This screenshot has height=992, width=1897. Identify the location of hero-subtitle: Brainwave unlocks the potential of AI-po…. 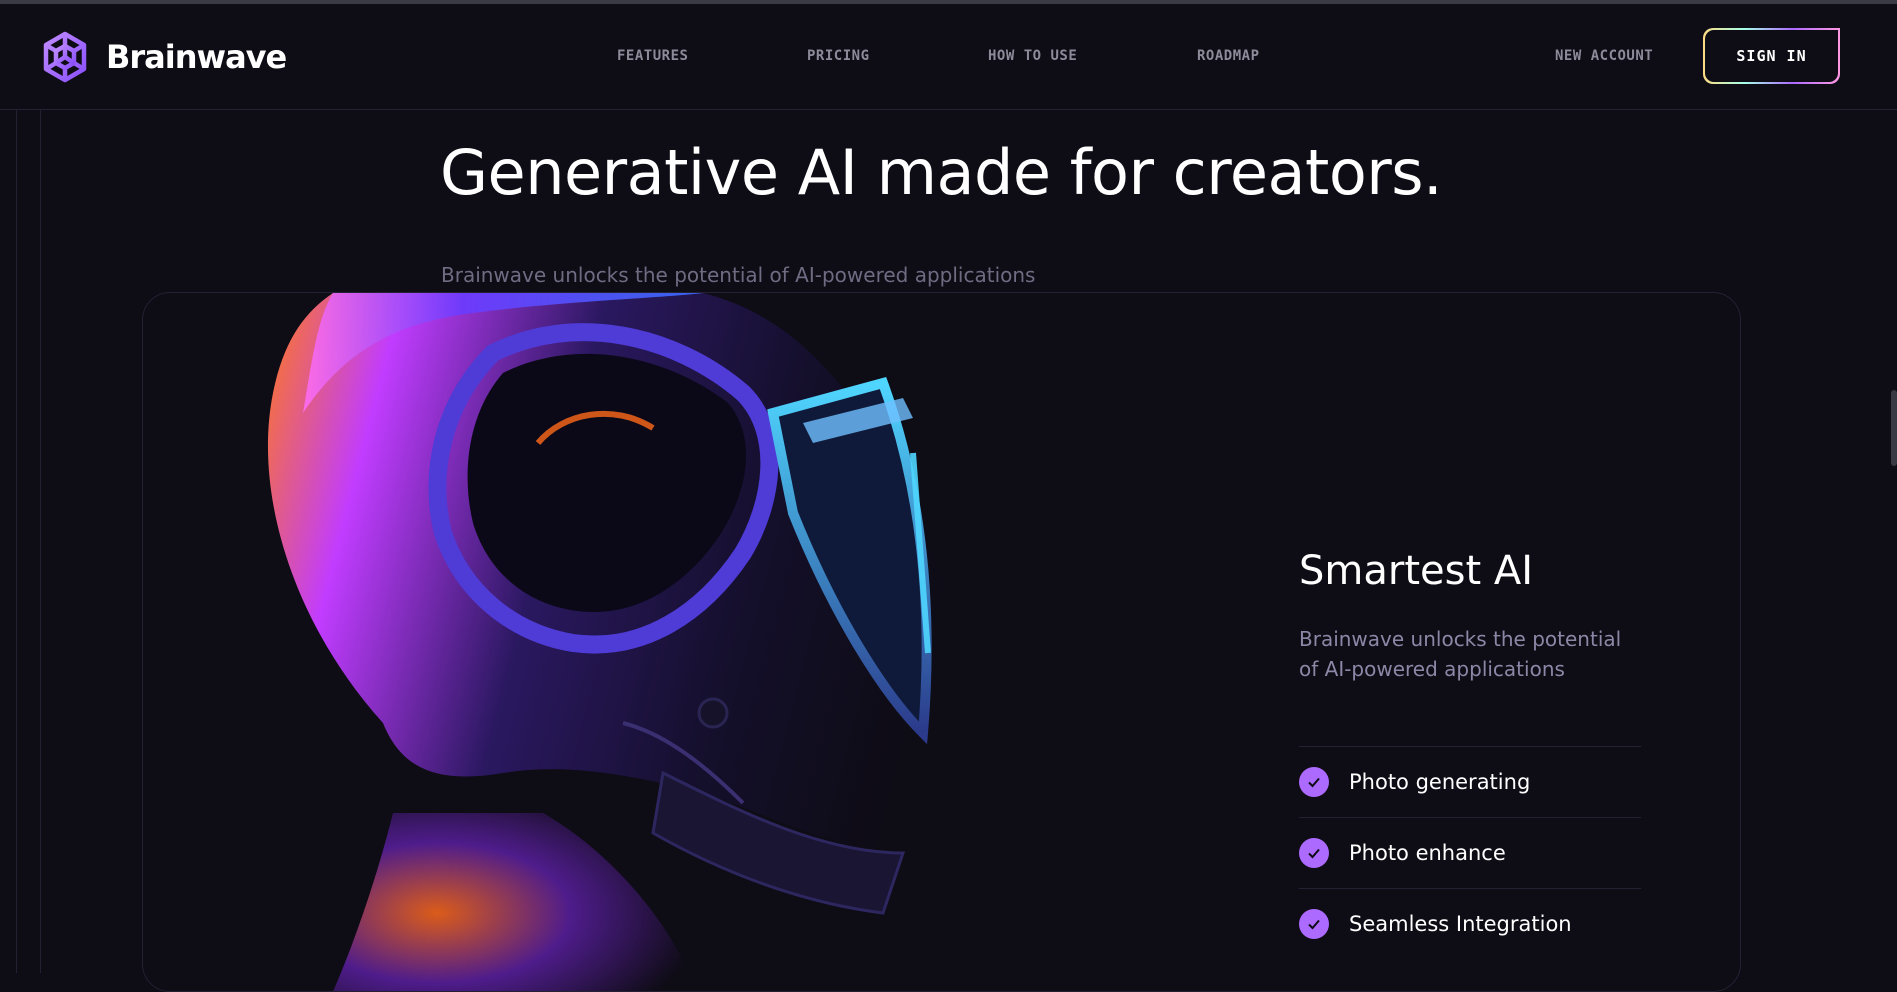
(738, 275).